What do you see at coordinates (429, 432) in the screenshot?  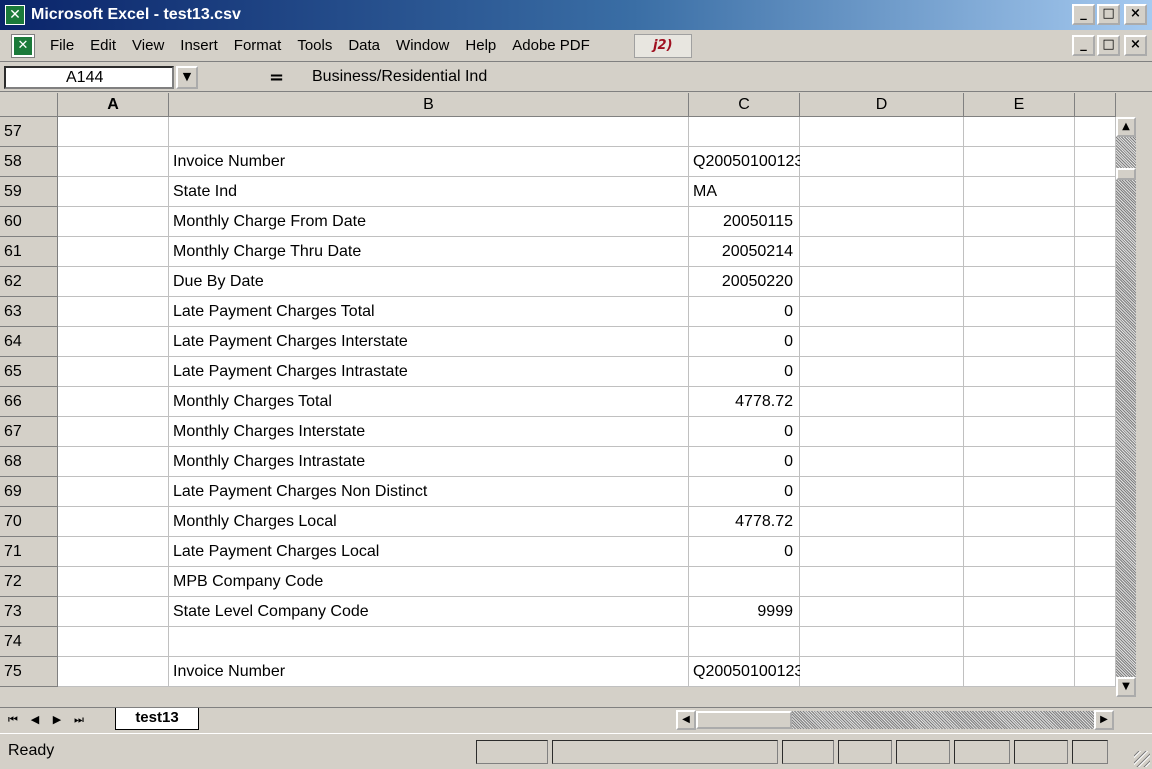 I see `cell-b: Monthly Charges Interstate` at bounding box center [429, 432].